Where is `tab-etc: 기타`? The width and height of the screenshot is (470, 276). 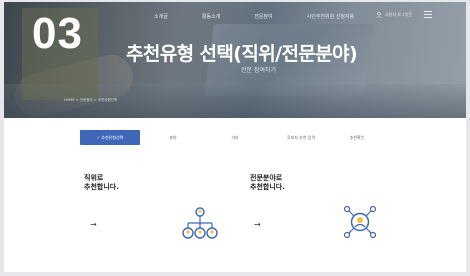 tab-etc: 기타 is located at coordinates (235, 137).